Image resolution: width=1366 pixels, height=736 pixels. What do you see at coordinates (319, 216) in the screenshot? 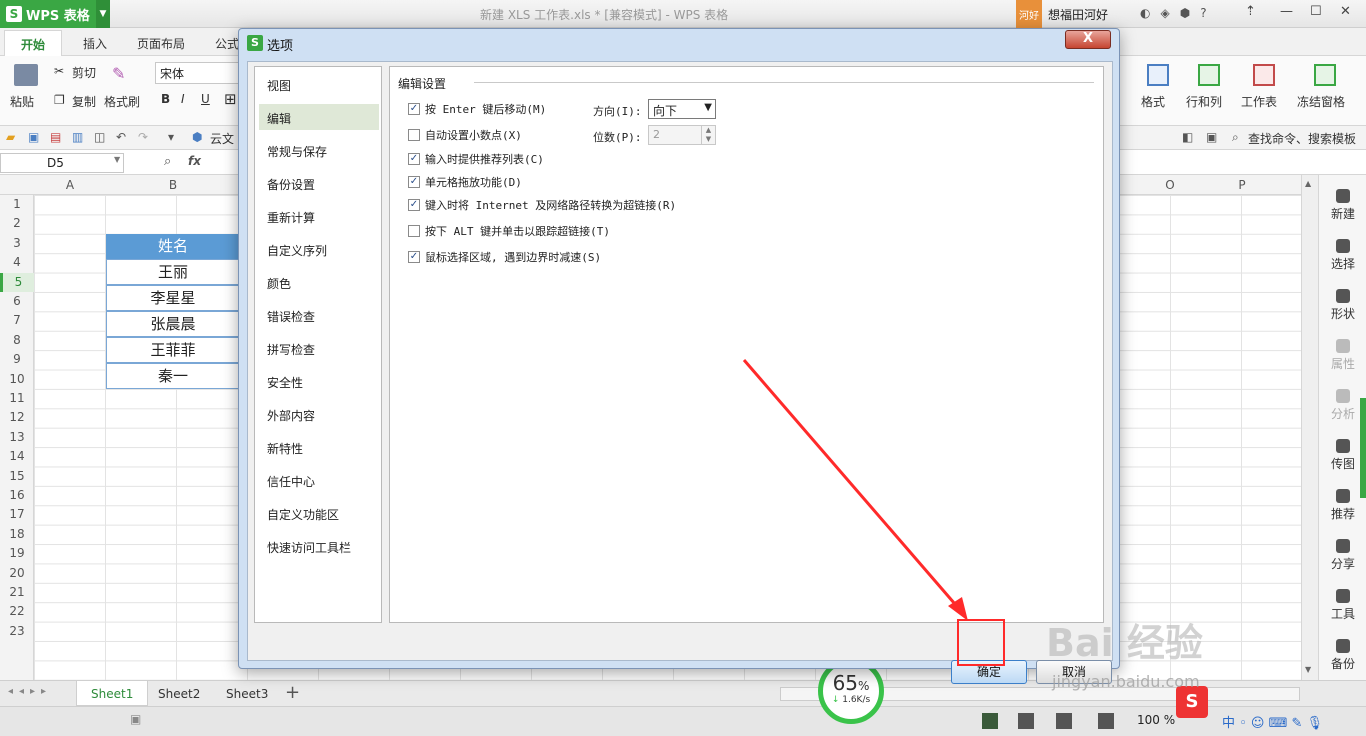
I see `category-item: 重新计算` at bounding box center [319, 216].